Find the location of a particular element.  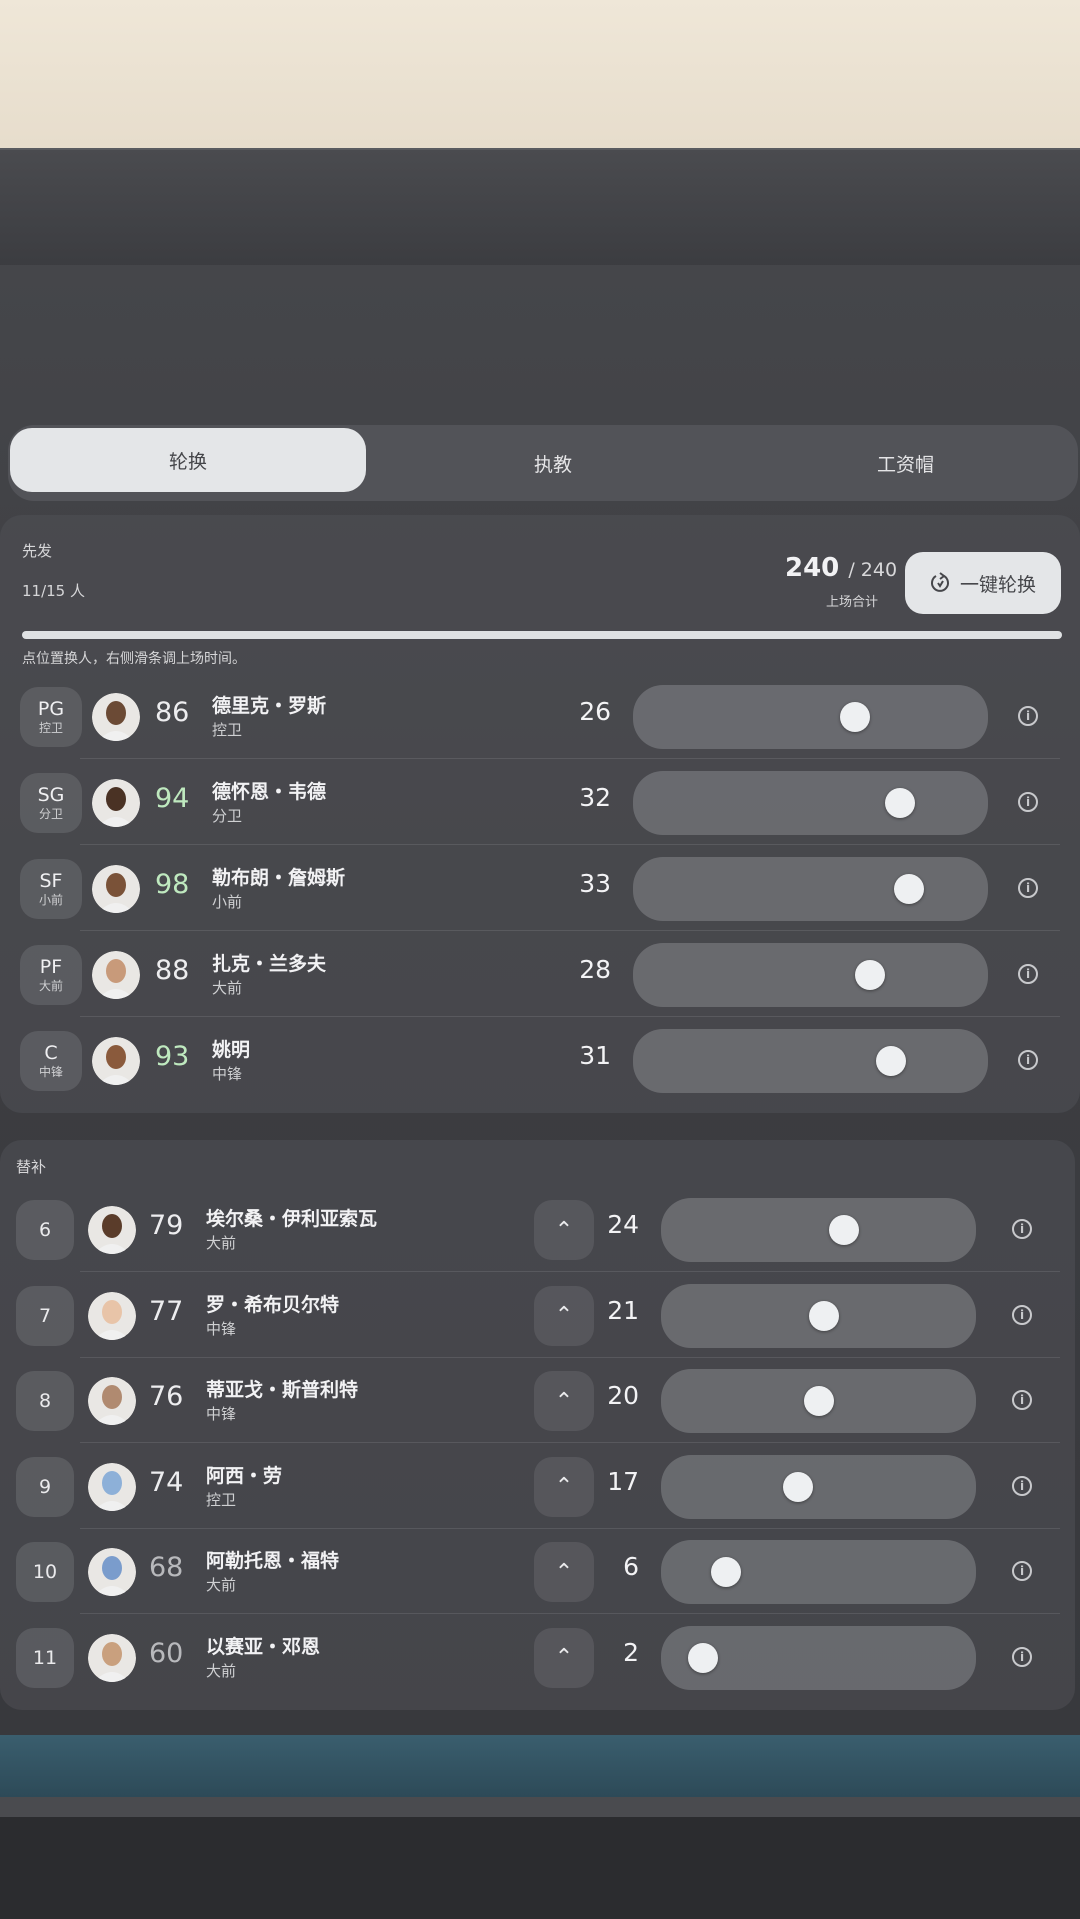

bench-number: 7 is located at coordinates (45, 1315).